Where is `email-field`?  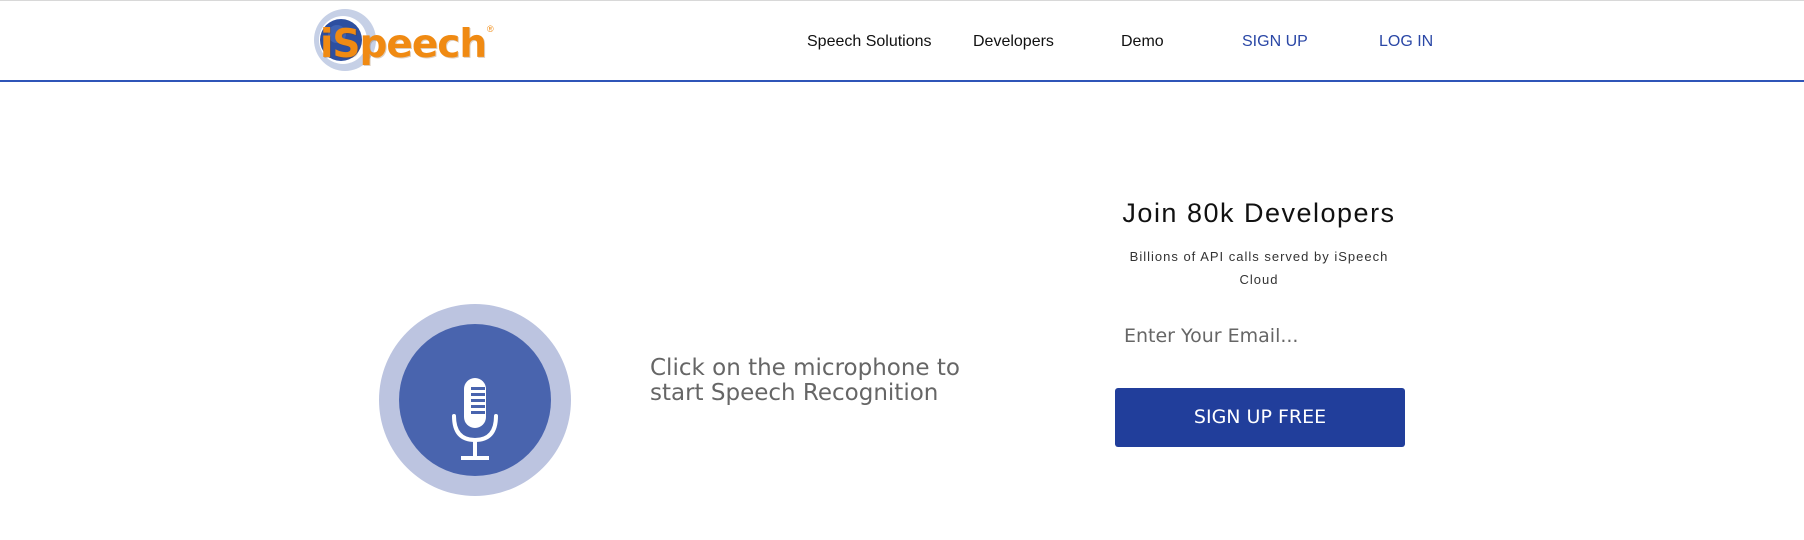
email-field is located at coordinates (1263, 336).